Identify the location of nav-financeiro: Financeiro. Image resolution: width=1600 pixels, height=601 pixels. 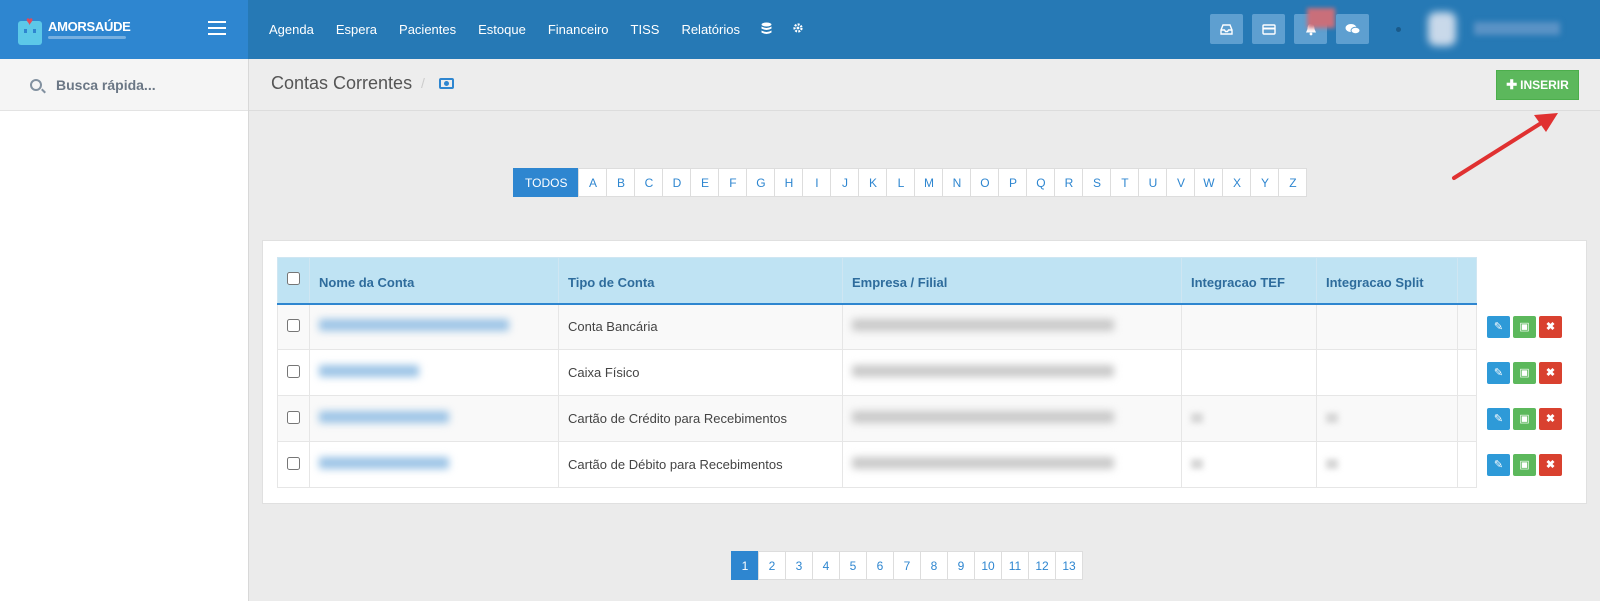
(578, 29).